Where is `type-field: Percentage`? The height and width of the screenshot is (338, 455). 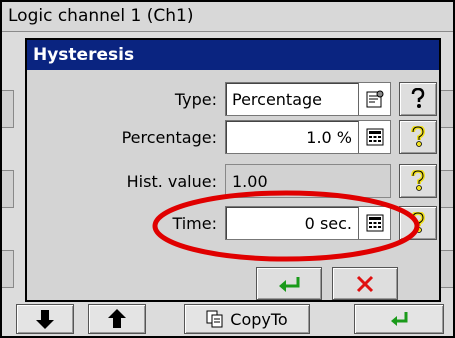 type-field: Percentage is located at coordinates (308, 99).